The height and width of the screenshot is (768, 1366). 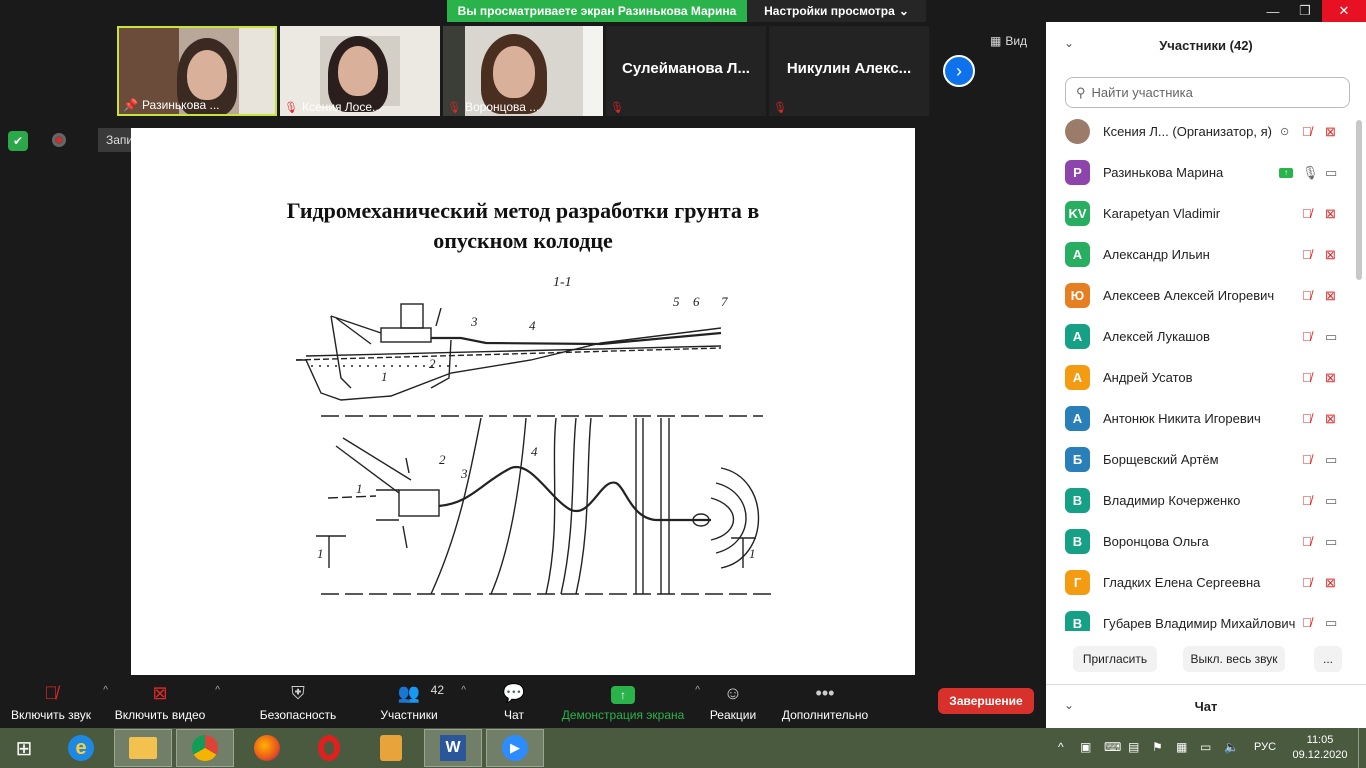 What do you see at coordinates (1077, 254) in the screenshot?
I see `avatar: А` at bounding box center [1077, 254].